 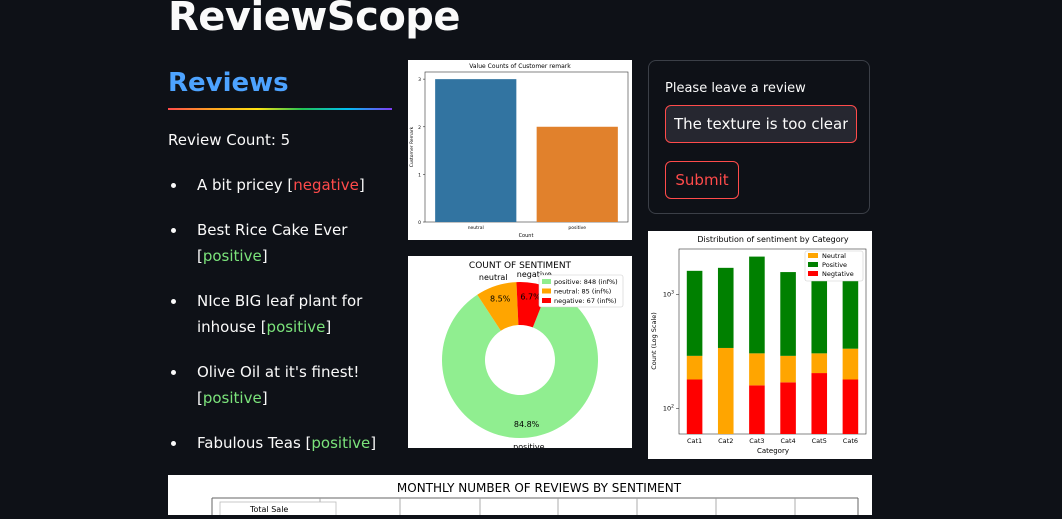 I want to click on review-item: A bit pricey [negative], so click(x=283, y=185).